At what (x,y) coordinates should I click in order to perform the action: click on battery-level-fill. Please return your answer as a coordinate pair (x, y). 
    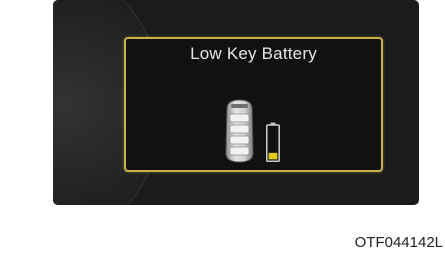
    Looking at the image, I should click on (273, 156).